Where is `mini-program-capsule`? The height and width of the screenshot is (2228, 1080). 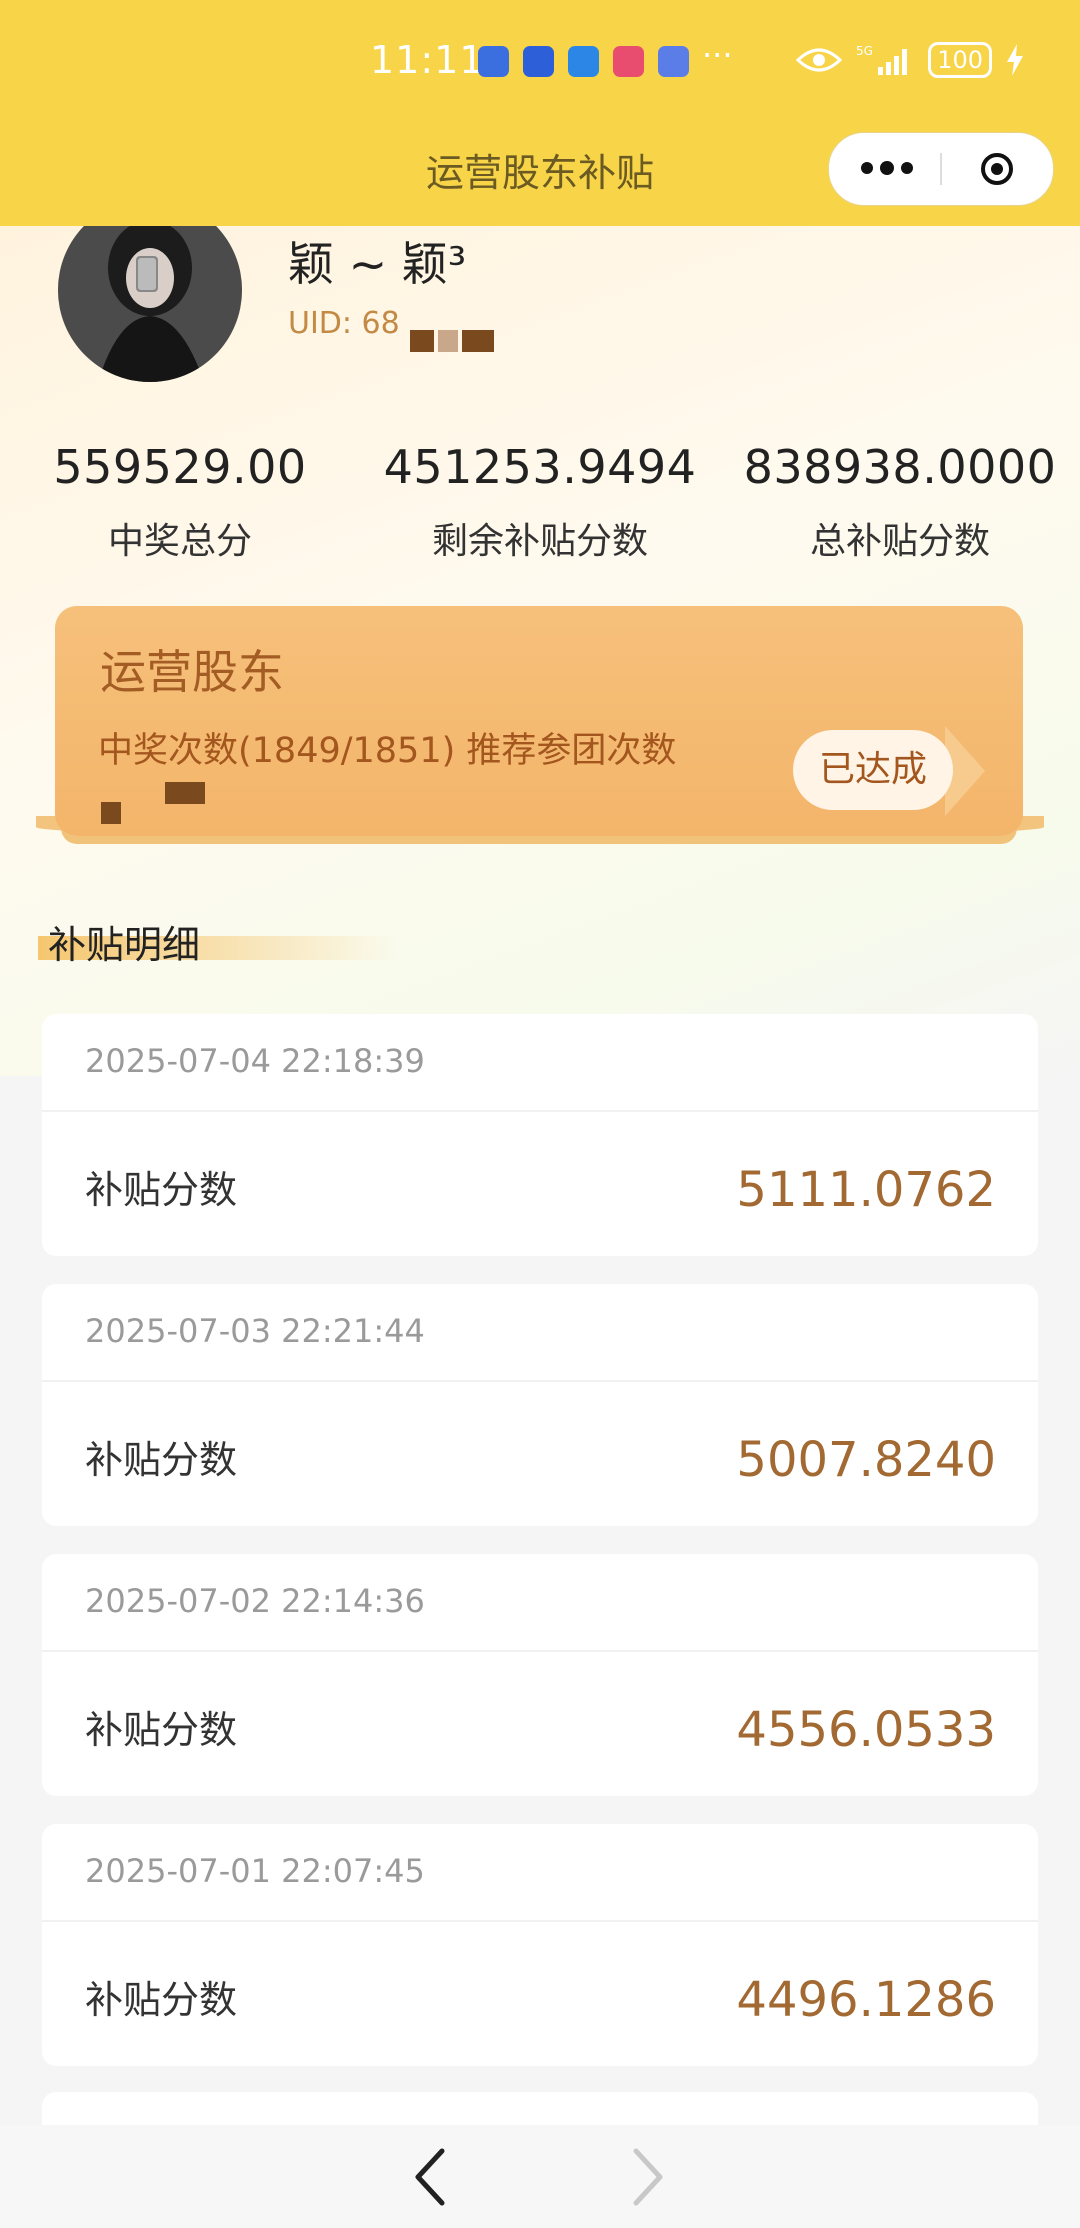
mini-program-capsule is located at coordinates (941, 169).